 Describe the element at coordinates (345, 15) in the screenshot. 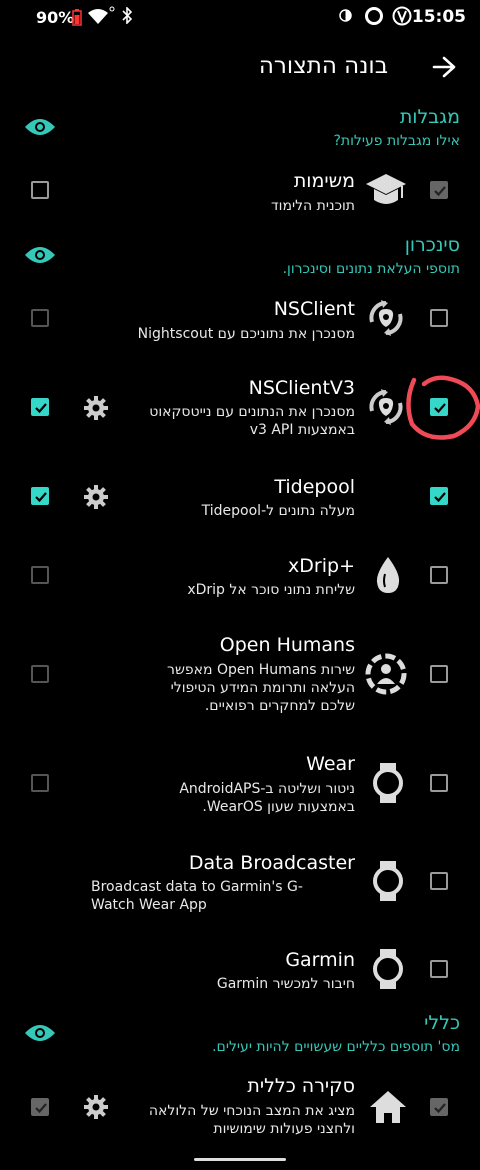

I see `theme-icon` at that location.